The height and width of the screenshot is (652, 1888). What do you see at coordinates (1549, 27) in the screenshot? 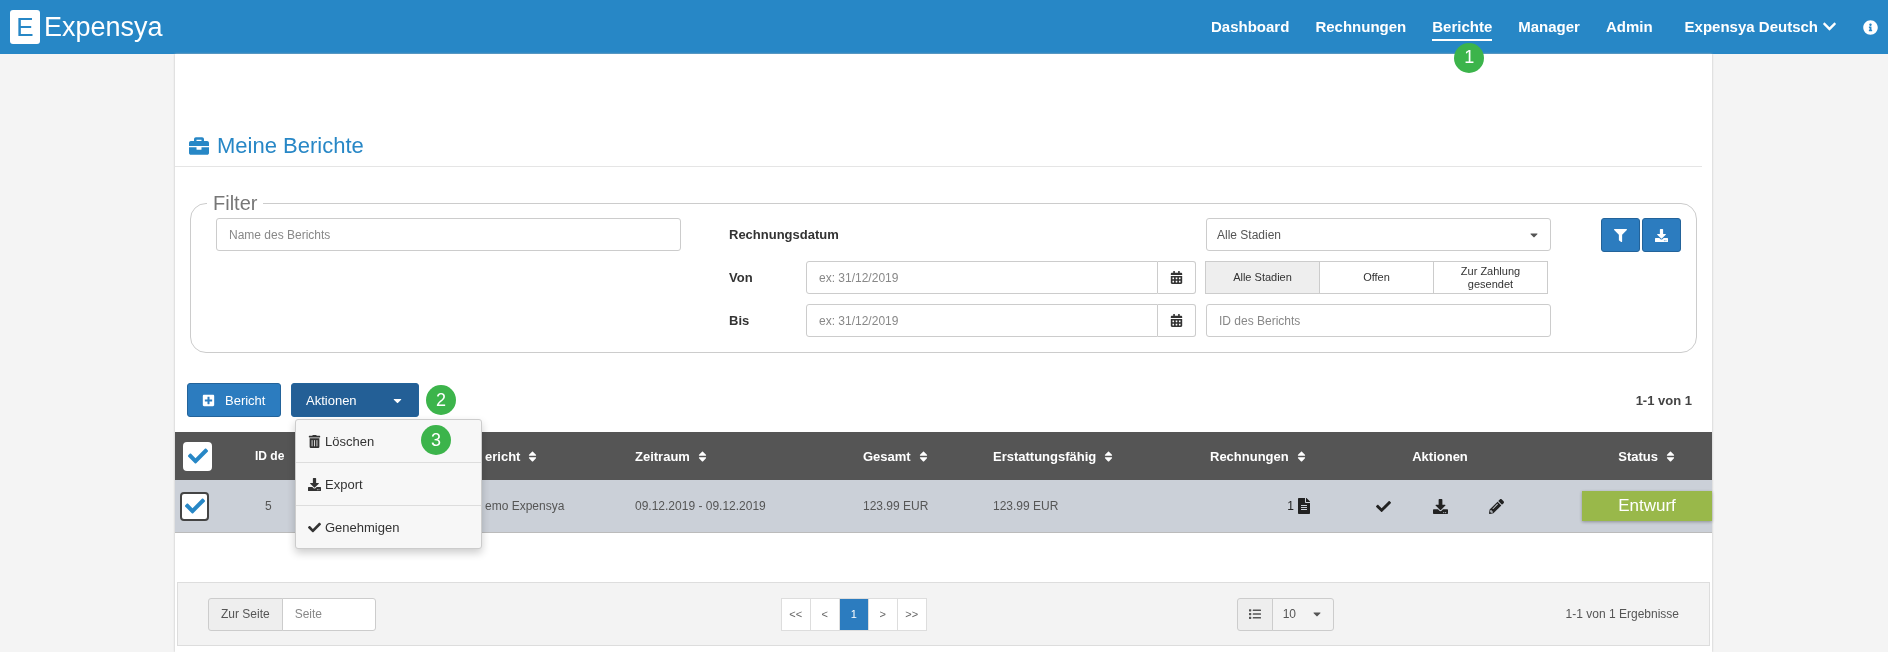
I see `nav-link: Manager` at bounding box center [1549, 27].